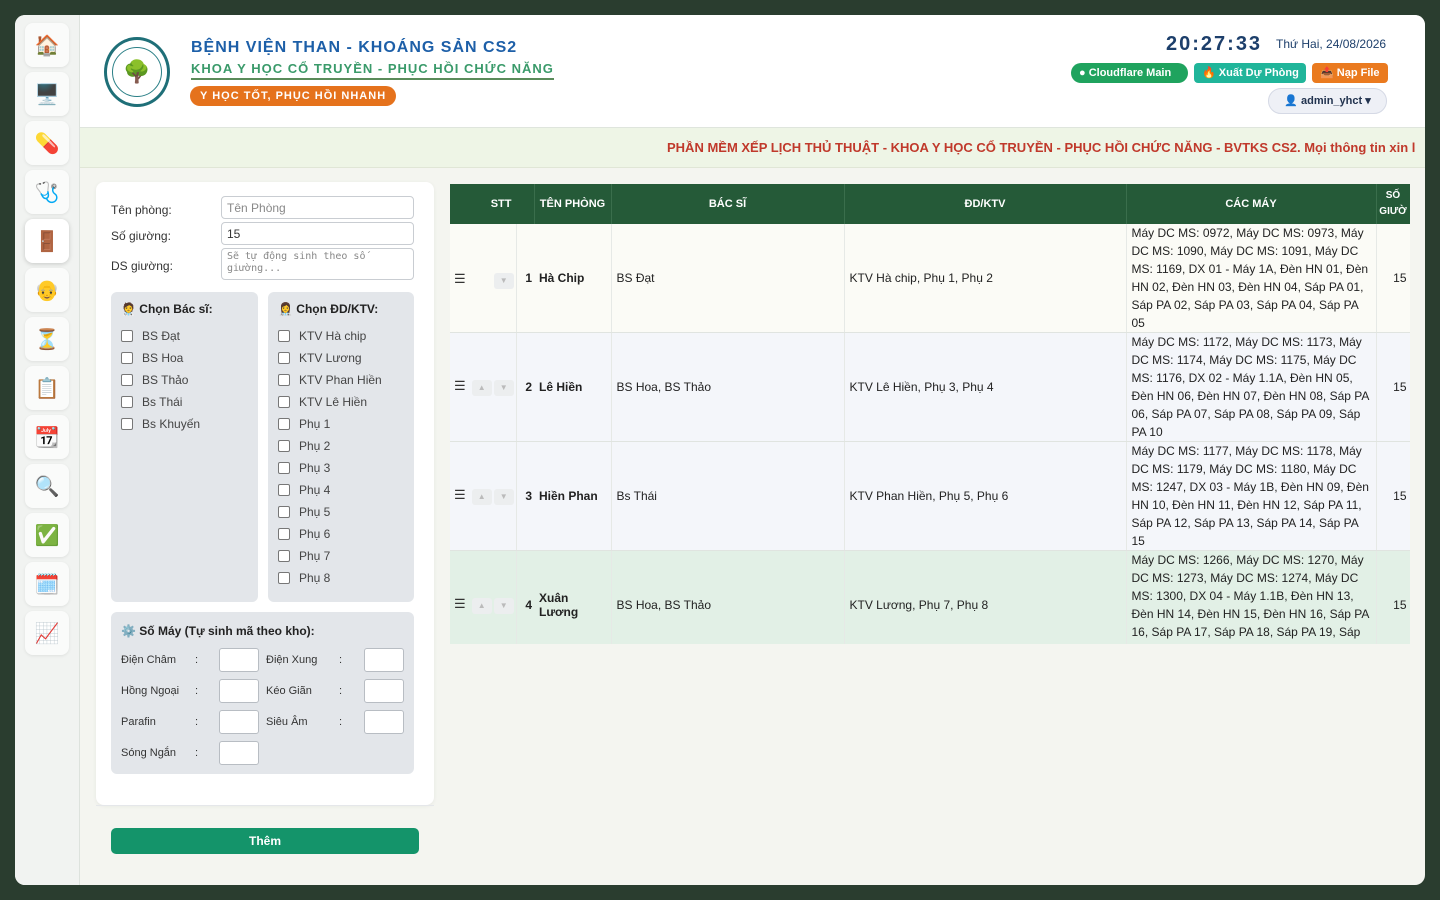 The width and height of the screenshot is (1440, 900). I want to click on machine-label: Sóng Ngắn, so click(149, 753).